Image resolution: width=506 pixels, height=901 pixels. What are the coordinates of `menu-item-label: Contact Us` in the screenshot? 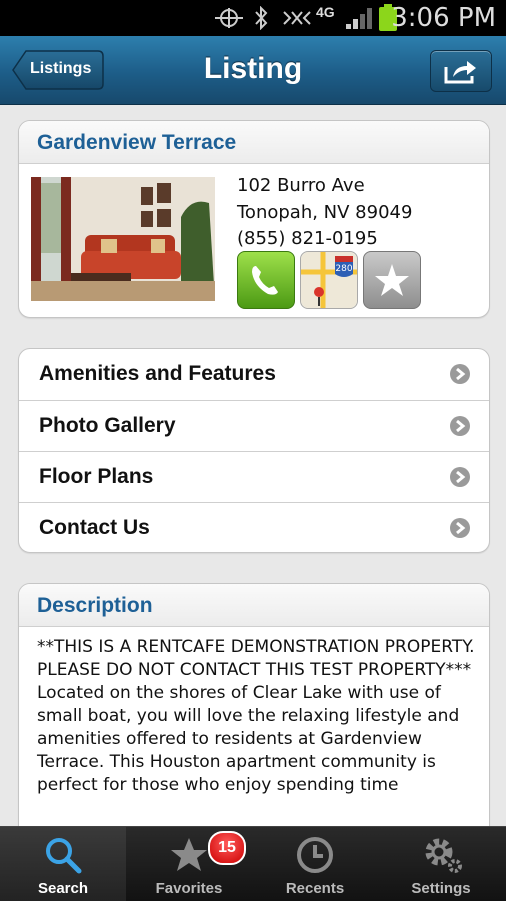 It's located at (94, 527).